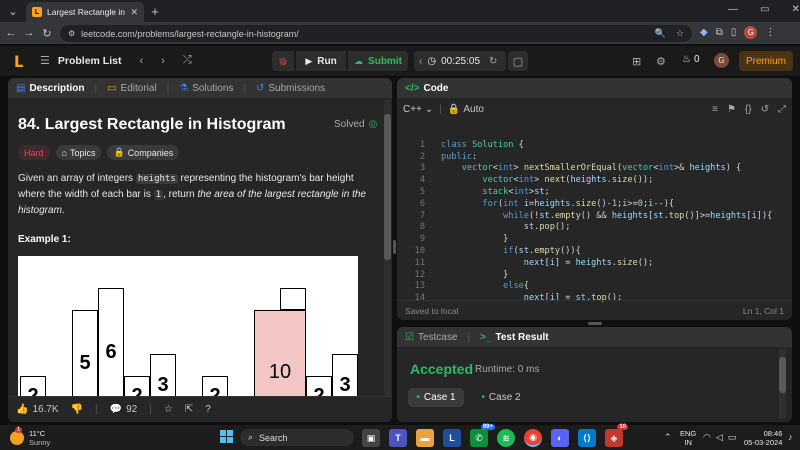  What do you see at coordinates (398, 438) in the screenshot?
I see `teams-icon: T` at bounding box center [398, 438].